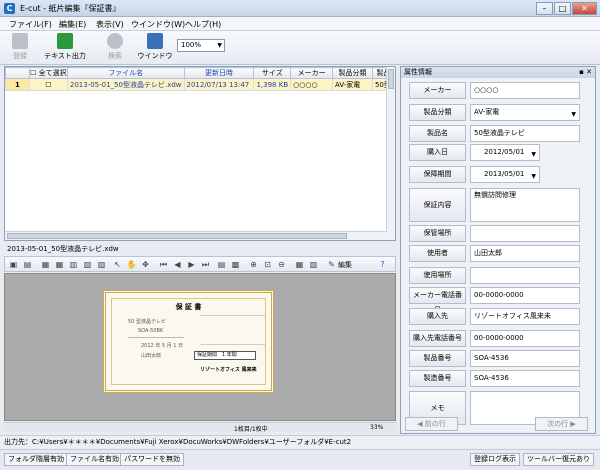 This screenshot has width=600, height=470. Describe the element at coordinates (94, 459) in the screenshot. I see `filename-toggle: ファイル名有効` at that location.